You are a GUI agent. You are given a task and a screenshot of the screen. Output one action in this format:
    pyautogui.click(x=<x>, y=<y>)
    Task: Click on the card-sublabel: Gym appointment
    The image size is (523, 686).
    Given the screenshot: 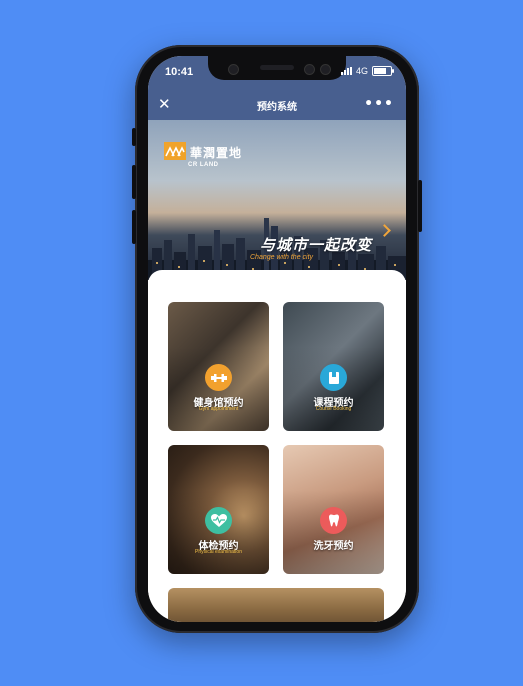 What is the action you would take?
    pyautogui.click(x=218, y=409)
    